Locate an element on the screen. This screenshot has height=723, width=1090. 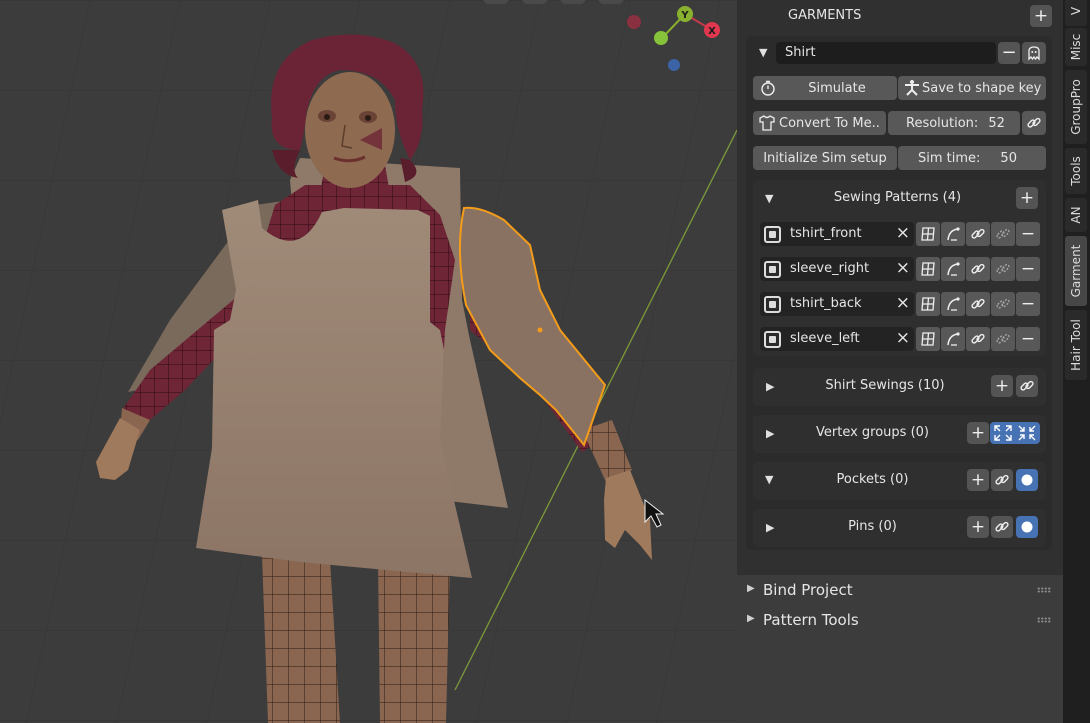
pattern-name: tshirt_back is located at coordinates (826, 303).